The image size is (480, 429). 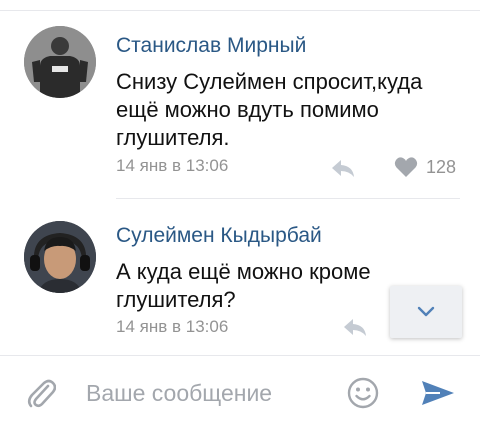 What do you see at coordinates (363, 393) in the screenshot?
I see `smiley-icon` at bounding box center [363, 393].